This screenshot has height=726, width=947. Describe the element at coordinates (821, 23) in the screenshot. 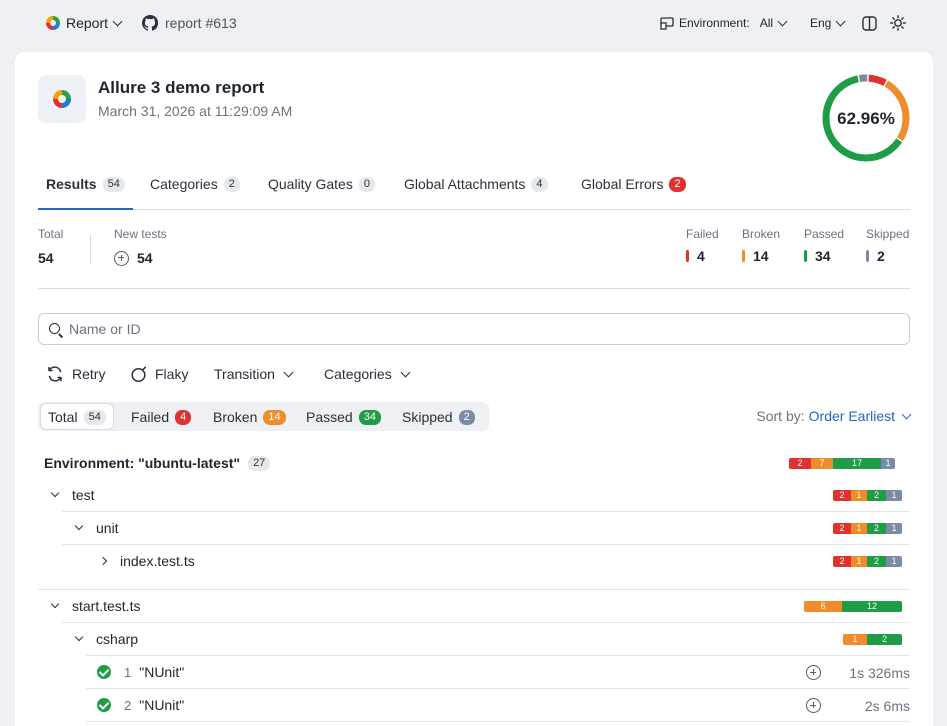

I see `language-value: Eng` at that location.